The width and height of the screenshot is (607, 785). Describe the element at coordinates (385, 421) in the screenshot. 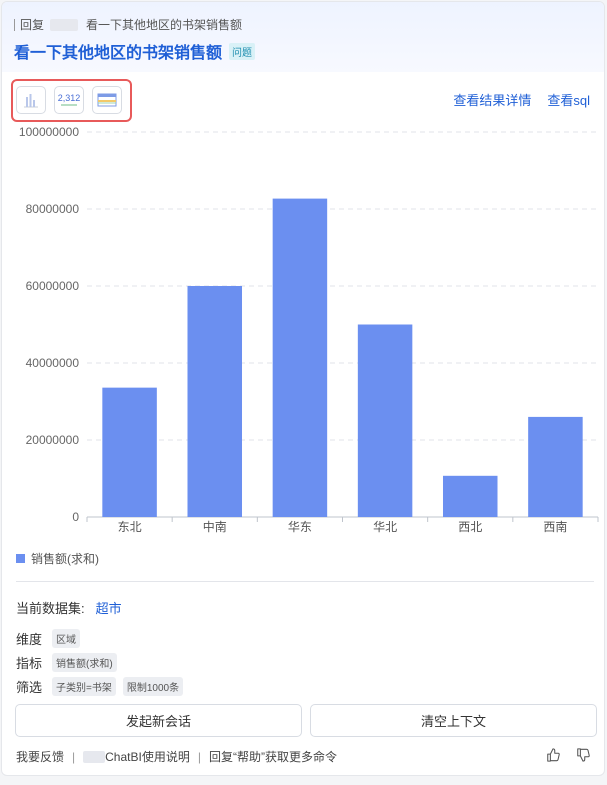

I see `bar-华北` at that location.